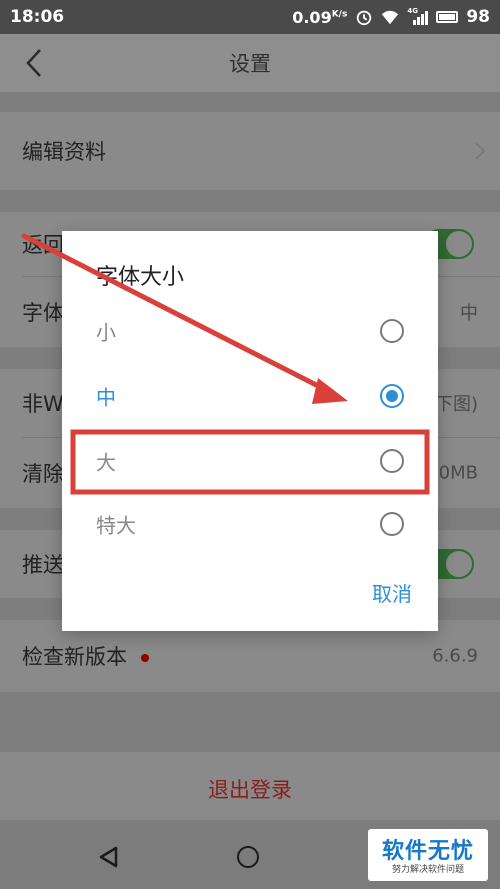 The width and height of the screenshot is (500, 889). Describe the element at coordinates (250, 331) in the screenshot. I see `option-small: 小` at that location.